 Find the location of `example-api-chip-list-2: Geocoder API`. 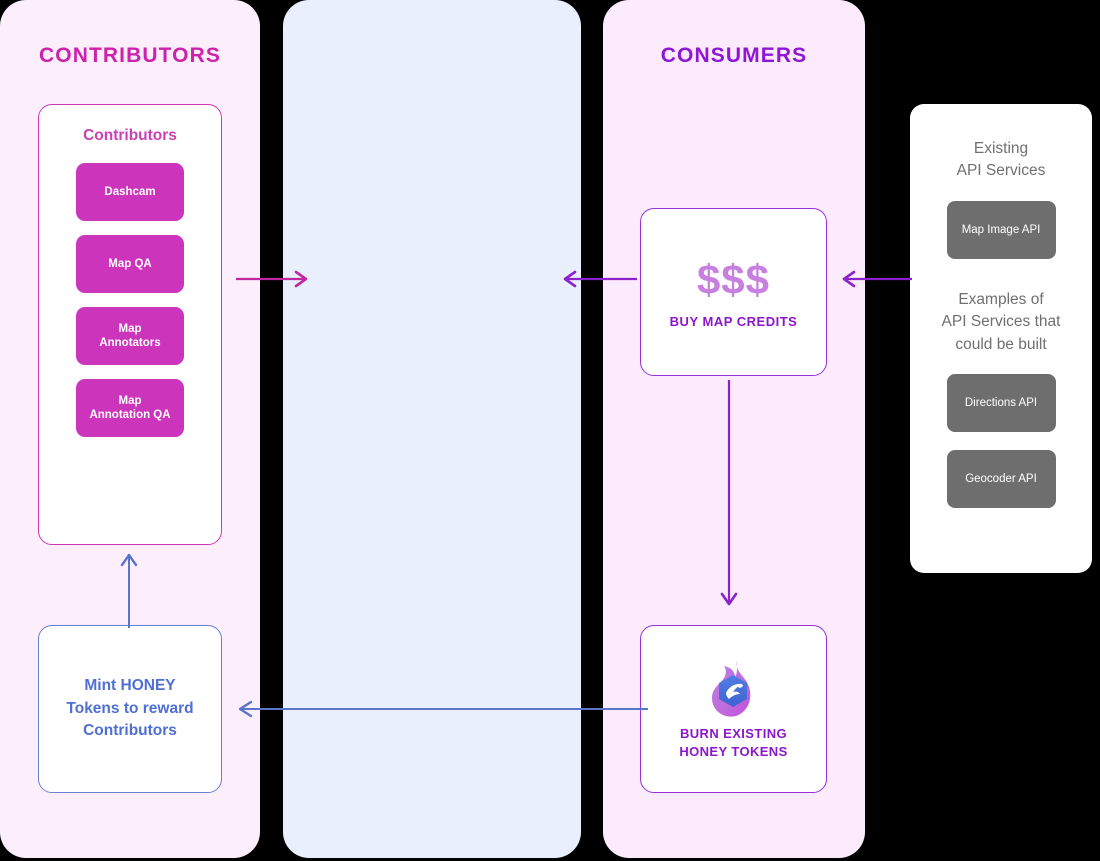

example-api-chip-list-2: Geocoder API is located at coordinates (1001, 479).